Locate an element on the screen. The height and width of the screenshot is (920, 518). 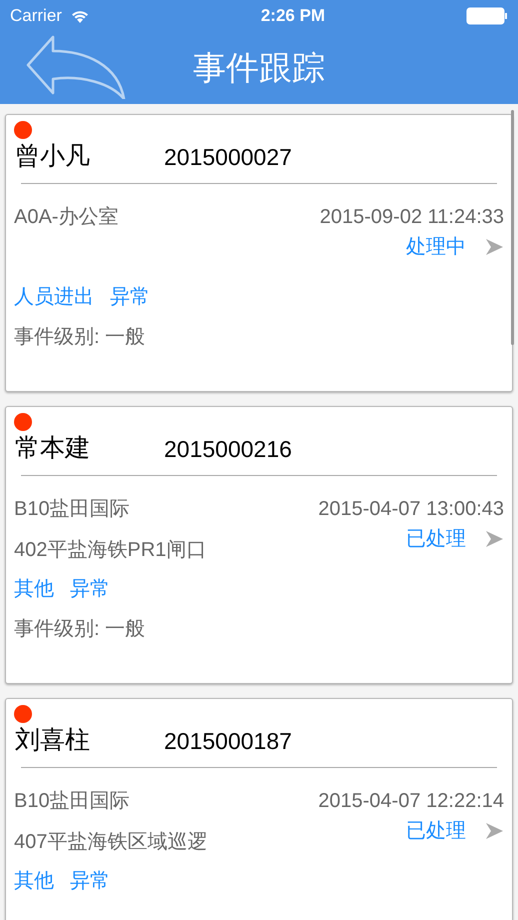
category-tag: 人员进出 is located at coordinates (54, 297).